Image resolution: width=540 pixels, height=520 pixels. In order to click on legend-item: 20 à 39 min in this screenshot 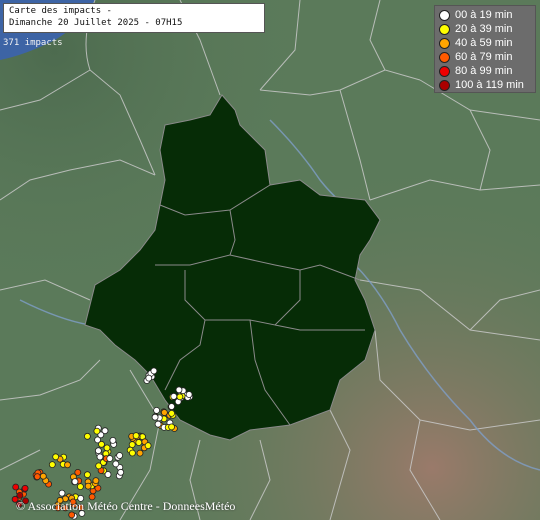, I will do `click(485, 29)`.